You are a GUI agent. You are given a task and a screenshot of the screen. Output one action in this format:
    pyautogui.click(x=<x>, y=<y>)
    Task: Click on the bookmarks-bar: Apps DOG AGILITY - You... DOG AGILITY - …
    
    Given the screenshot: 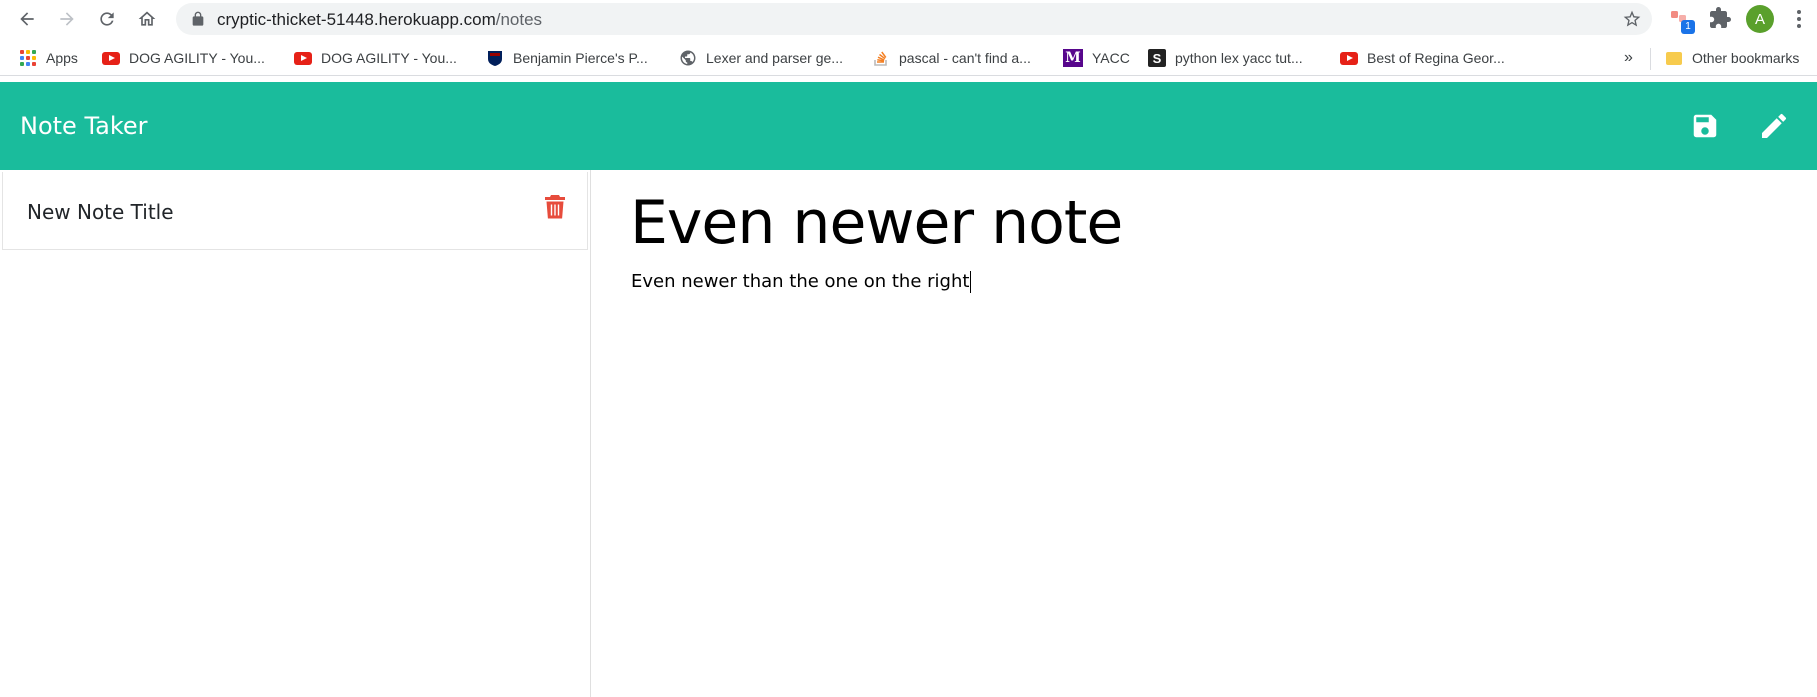 What is the action you would take?
    pyautogui.click(x=908, y=58)
    